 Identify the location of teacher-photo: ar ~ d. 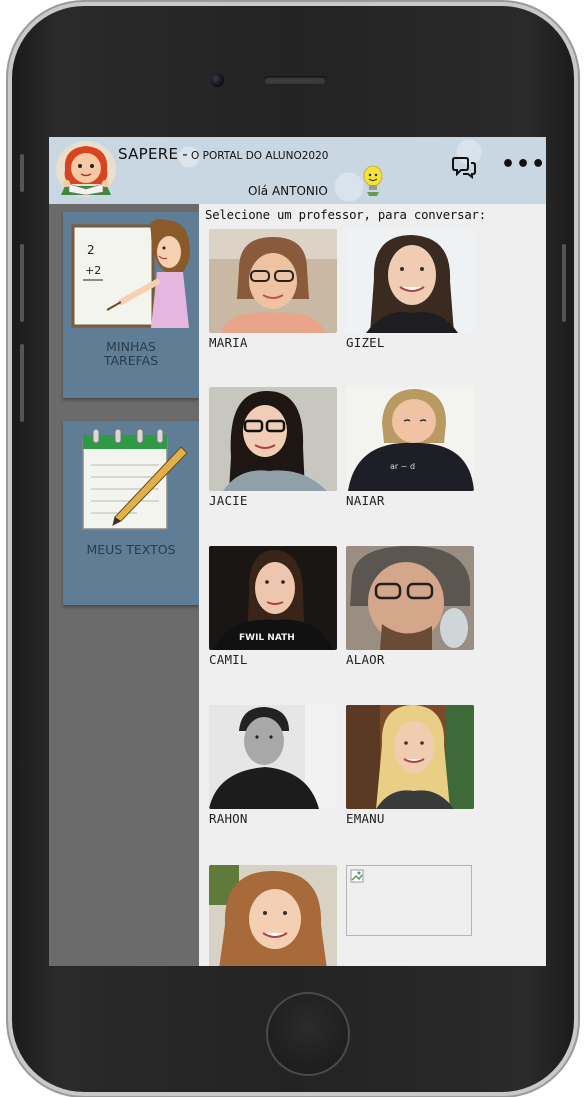
(410, 439).